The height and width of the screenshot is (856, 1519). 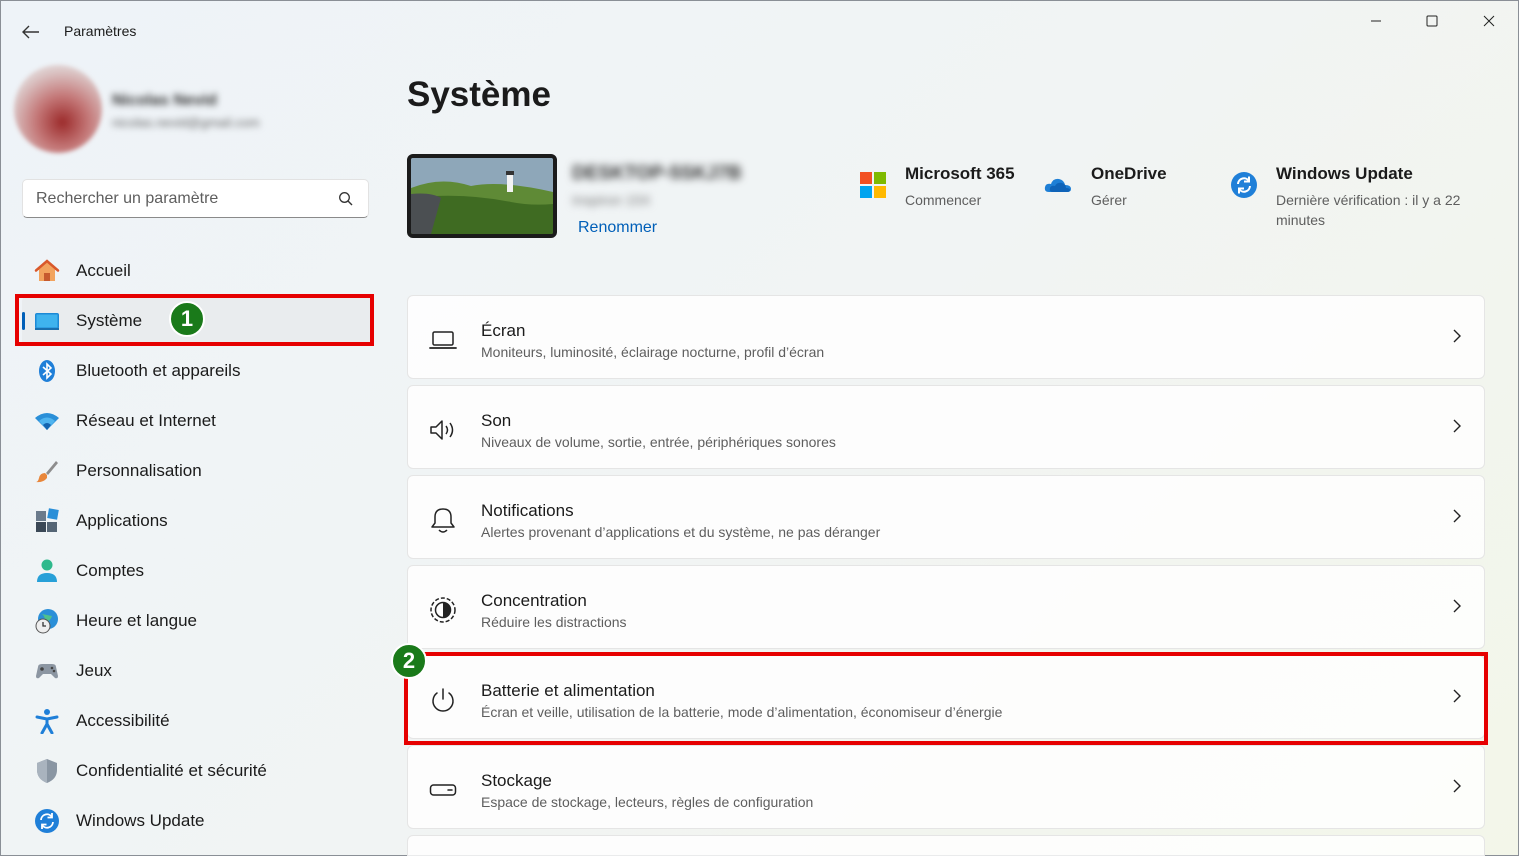 What do you see at coordinates (47, 371) in the screenshot?
I see `bluetooth-icon` at bounding box center [47, 371].